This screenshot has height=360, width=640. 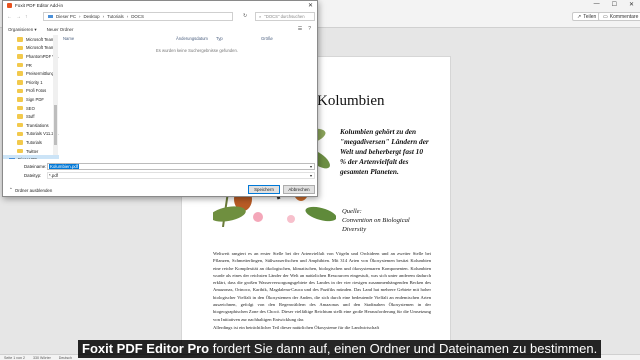 What do you see at coordinates (197, 50) in the screenshot?
I see `empty-message: Es wurden keine Suchergebnisse gefunden.` at bounding box center [197, 50].